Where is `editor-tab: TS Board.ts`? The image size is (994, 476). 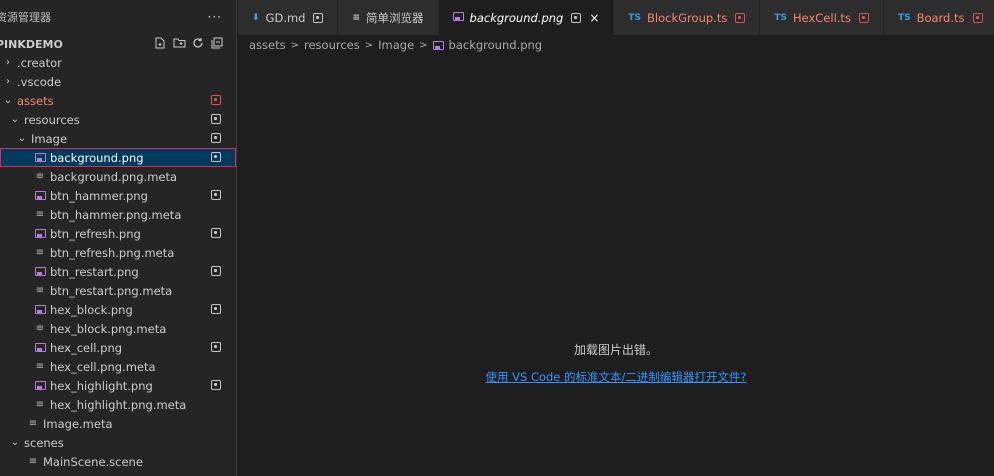
editor-tab: TS Board.ts is located at coordinates (938, 17).